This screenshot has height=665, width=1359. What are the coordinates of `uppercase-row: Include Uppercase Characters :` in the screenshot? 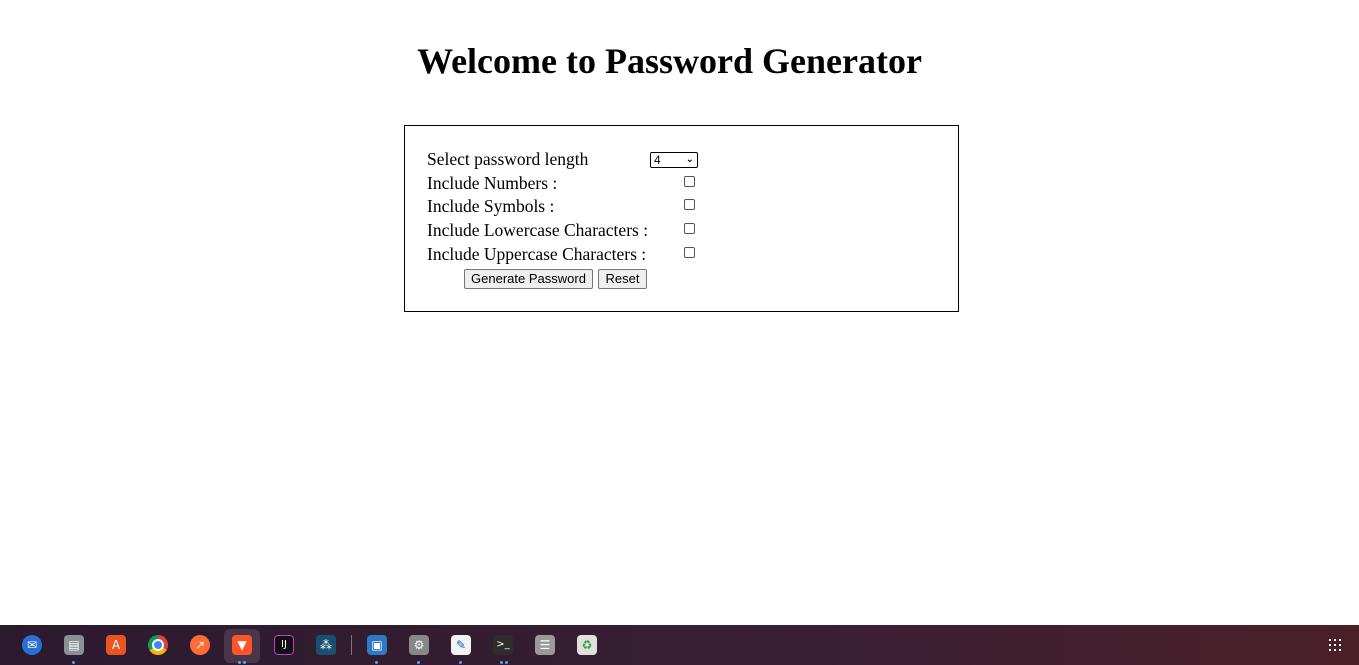 It's located at (536, 254).